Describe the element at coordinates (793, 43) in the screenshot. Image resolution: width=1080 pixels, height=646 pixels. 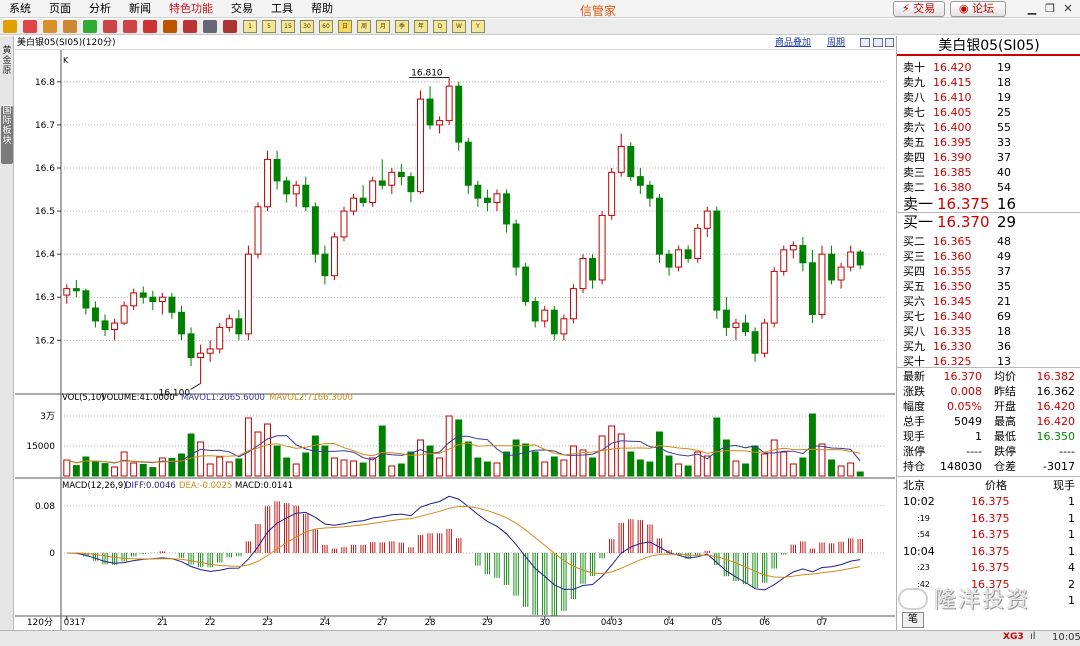
I see `overlay-link: 商品叠加` at that location.